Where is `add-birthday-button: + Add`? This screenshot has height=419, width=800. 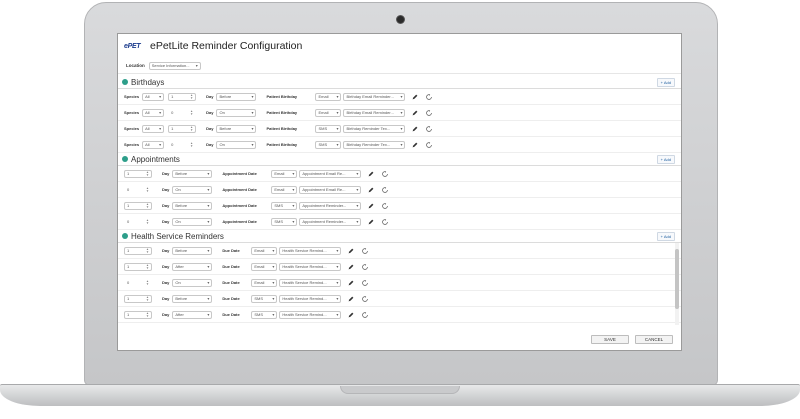
add-birthday-button: + Add is located at coordinates (665, 82).